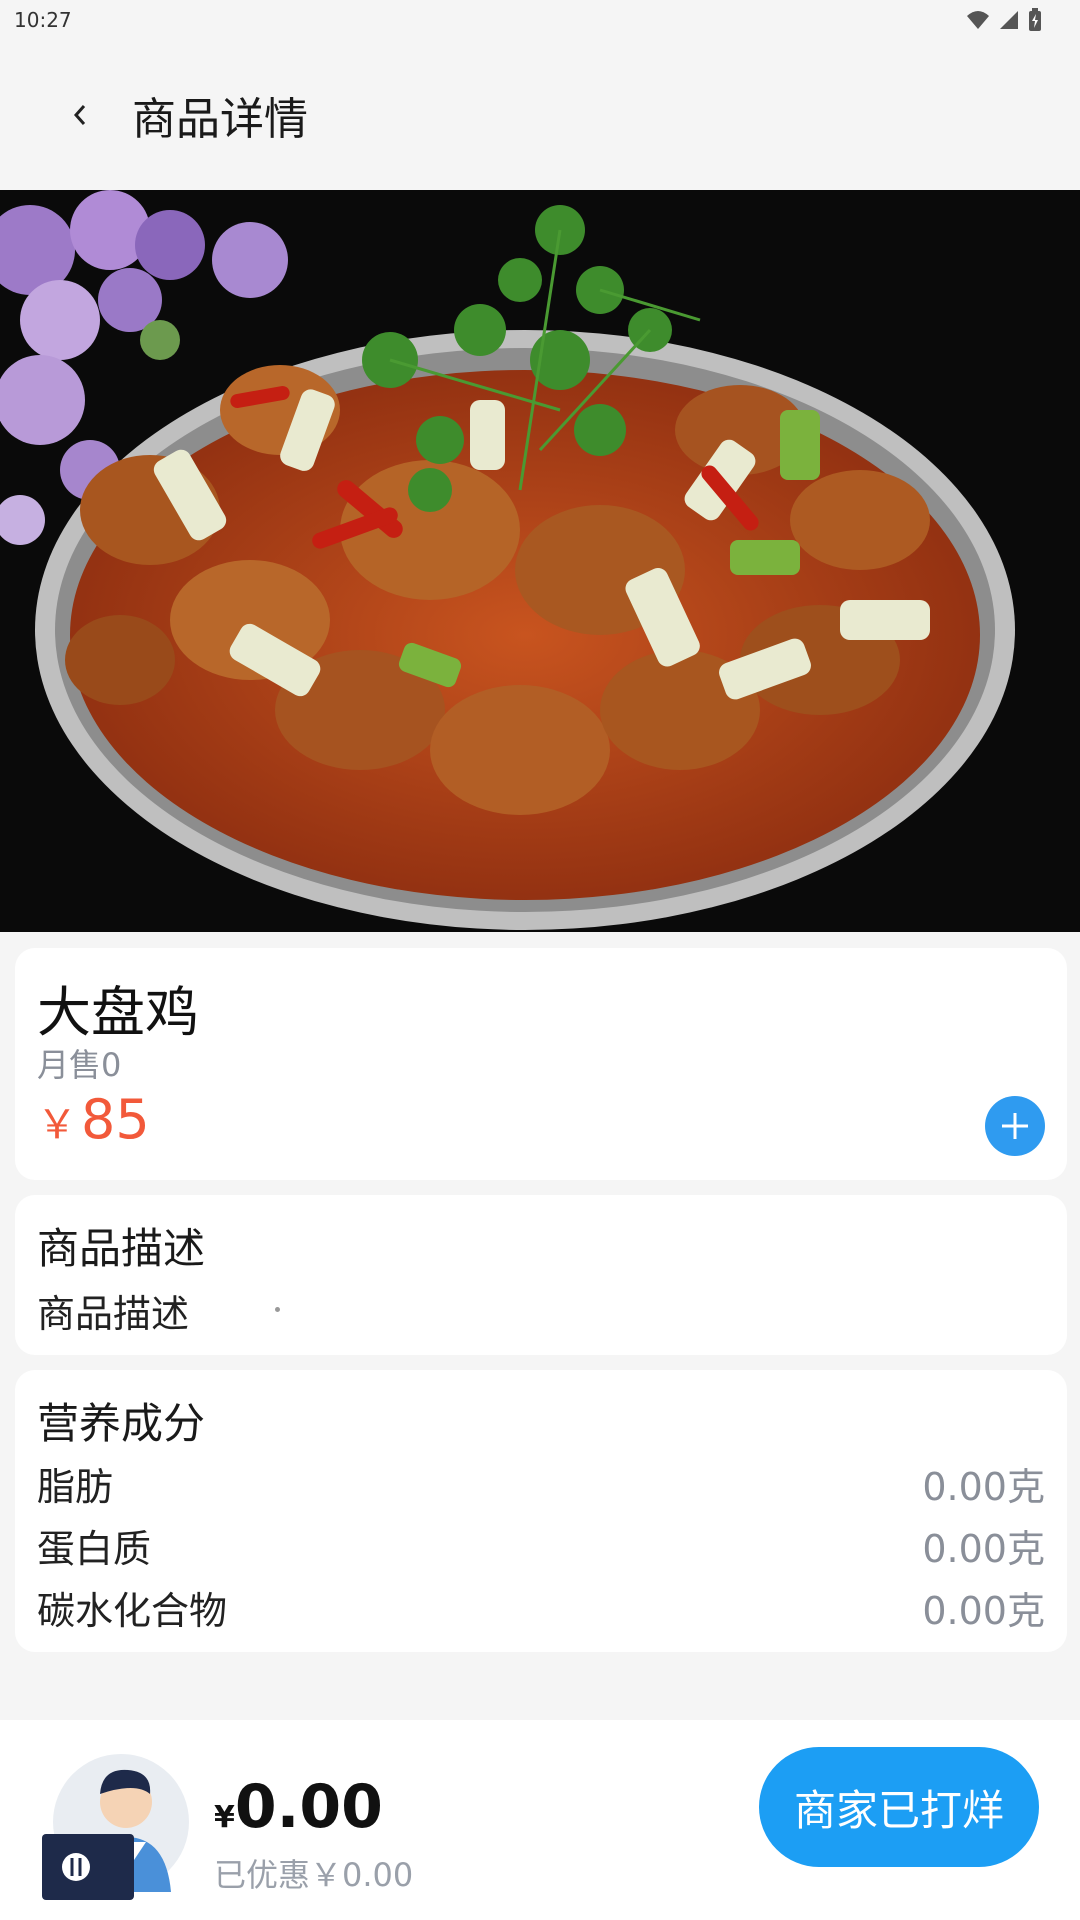 The image size is (1080, 1920). What do you see at coordinates (1009, 20) in the screenshot?
I see `signal-icon` at bounding box center [1009, 20].